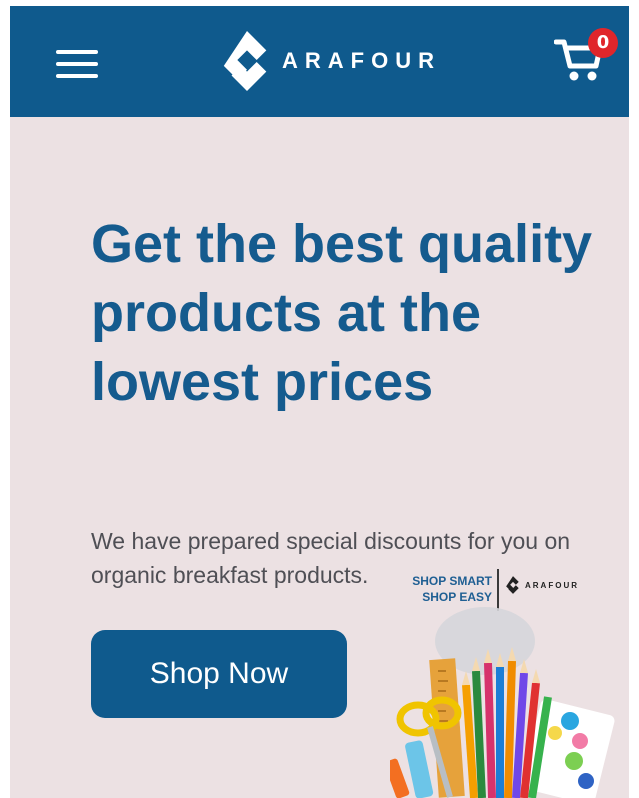  Describe the element at coordinates (586, 58) in the screenshot. I see `cart-button: 0` at that location.